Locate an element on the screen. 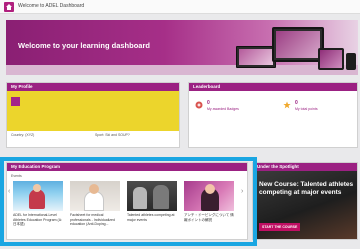  badges-count: 0 is located at coordinates (208, 103).